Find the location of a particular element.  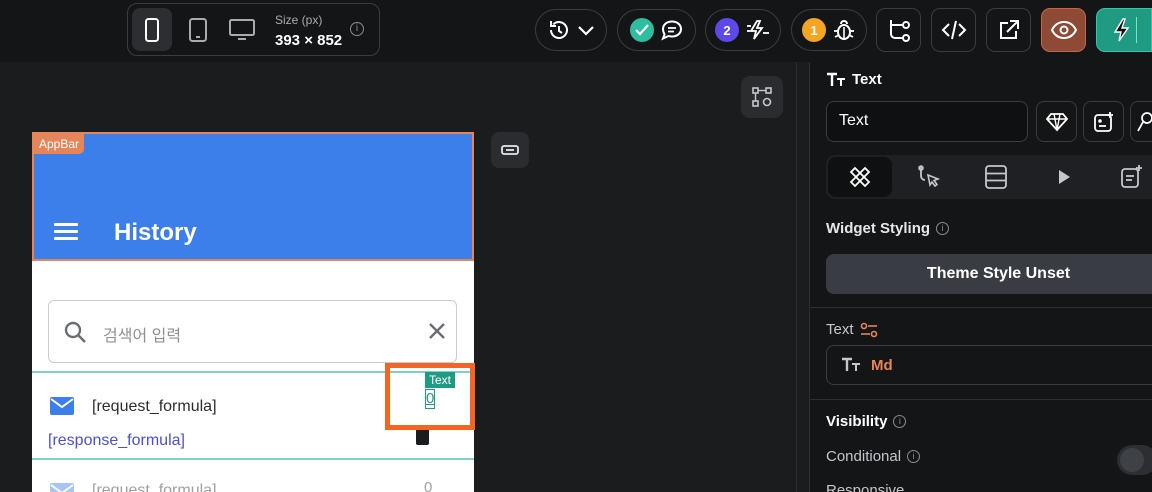

widget-name-input: Text is located at coordinates (927, 121).